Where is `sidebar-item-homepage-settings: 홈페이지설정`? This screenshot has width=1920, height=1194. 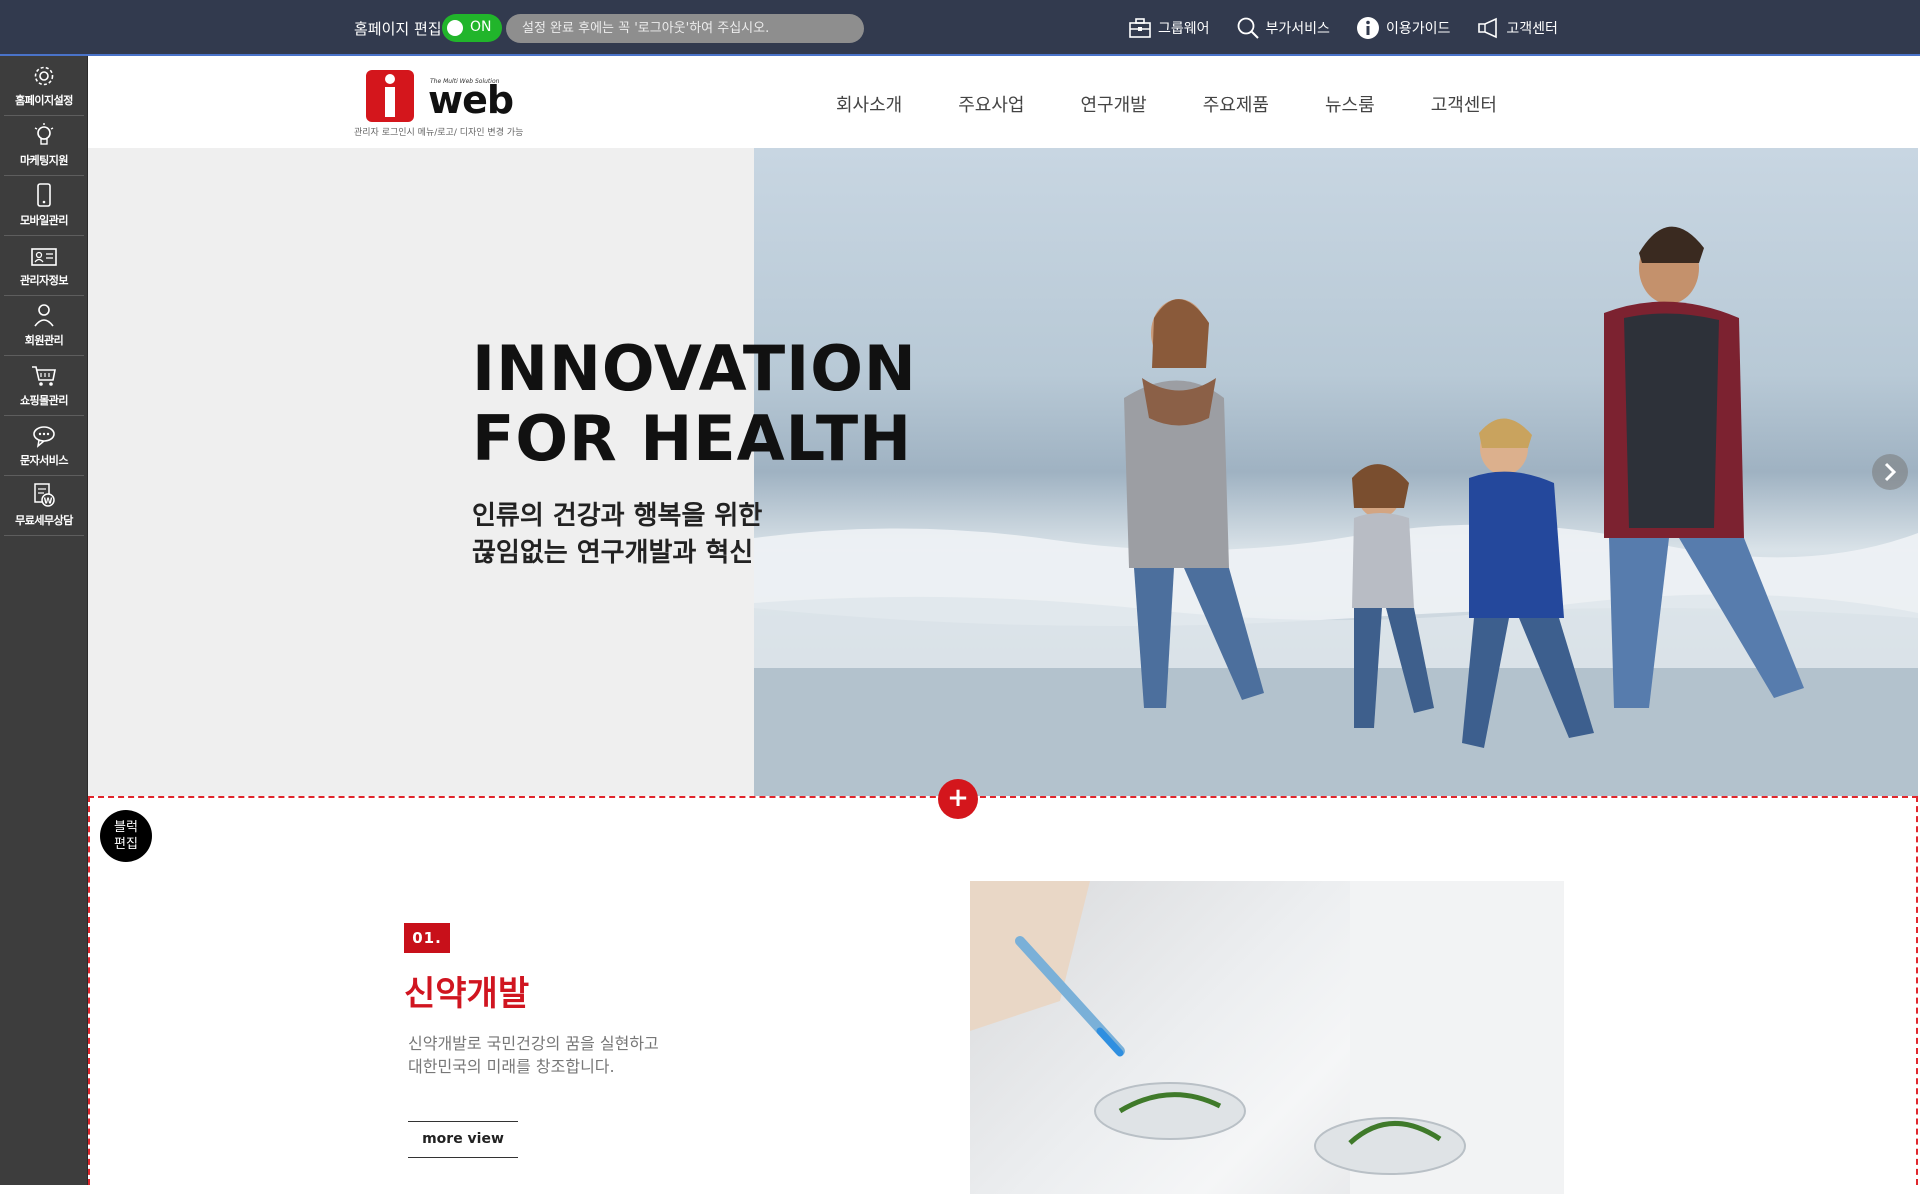 sidebar-item-homepage-settings: 홈페이지설정 is located at coordinates (44, 86).